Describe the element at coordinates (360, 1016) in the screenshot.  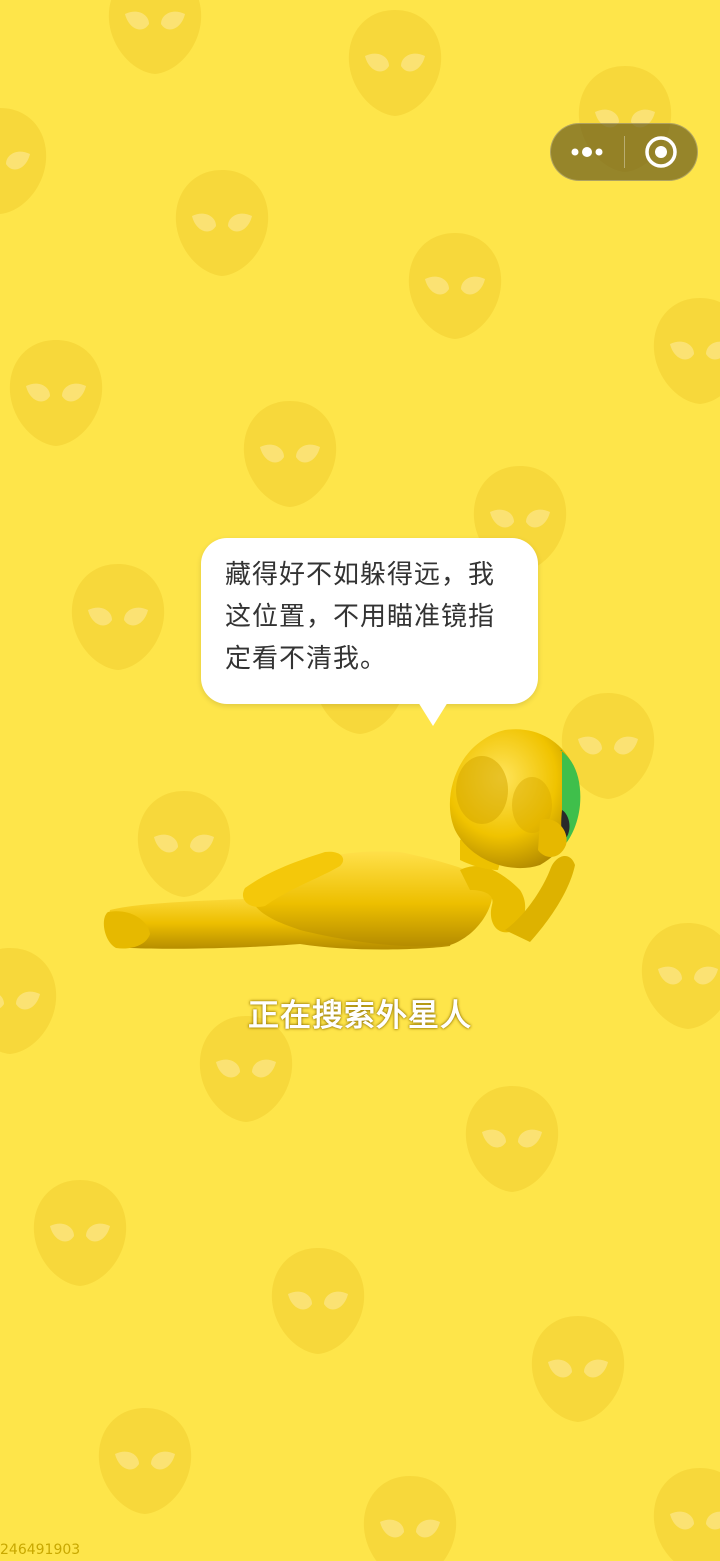
I see `status-text: 正在搜索外星人` at that location.